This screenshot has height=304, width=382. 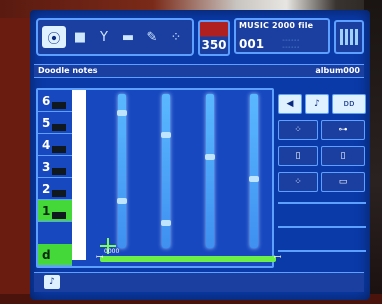 I want to click on pattern-icon: ⁘, so click(x=298, y=130).